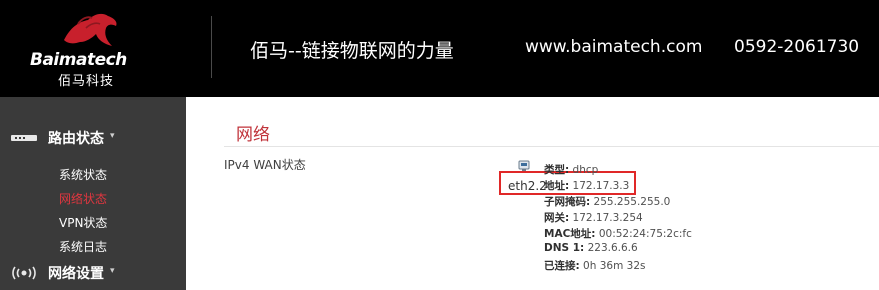 The width and height of the screenshot is (879, 290). I want to click on brand-name-cn: 佰马科技, so click(86, 81).